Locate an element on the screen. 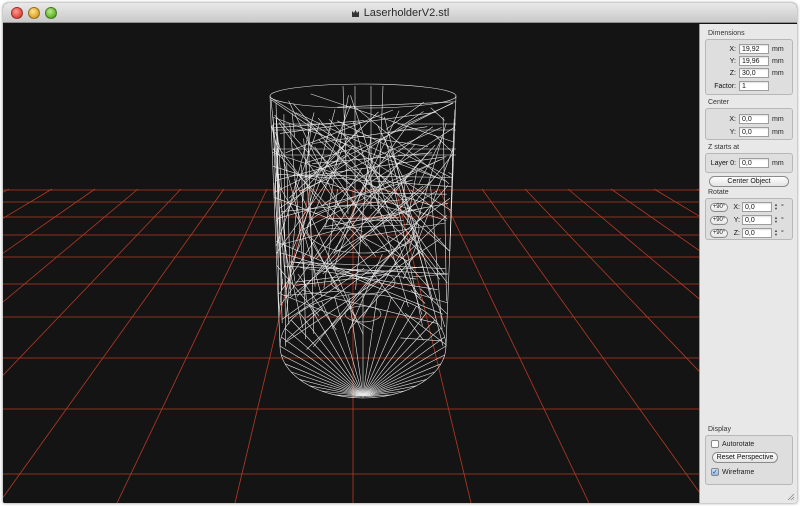 The height and width of the screenshot is (507, 800). layer-label: Layer 0: is located at coordinates (723, 163).